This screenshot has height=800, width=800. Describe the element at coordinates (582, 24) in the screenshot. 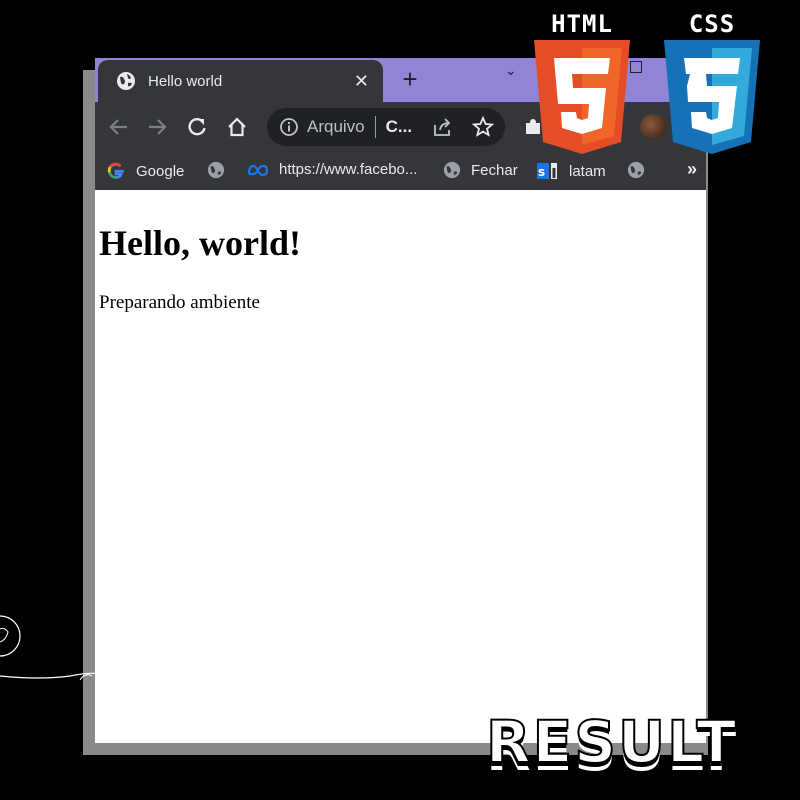

I see `html5-label: HTML` at that location.